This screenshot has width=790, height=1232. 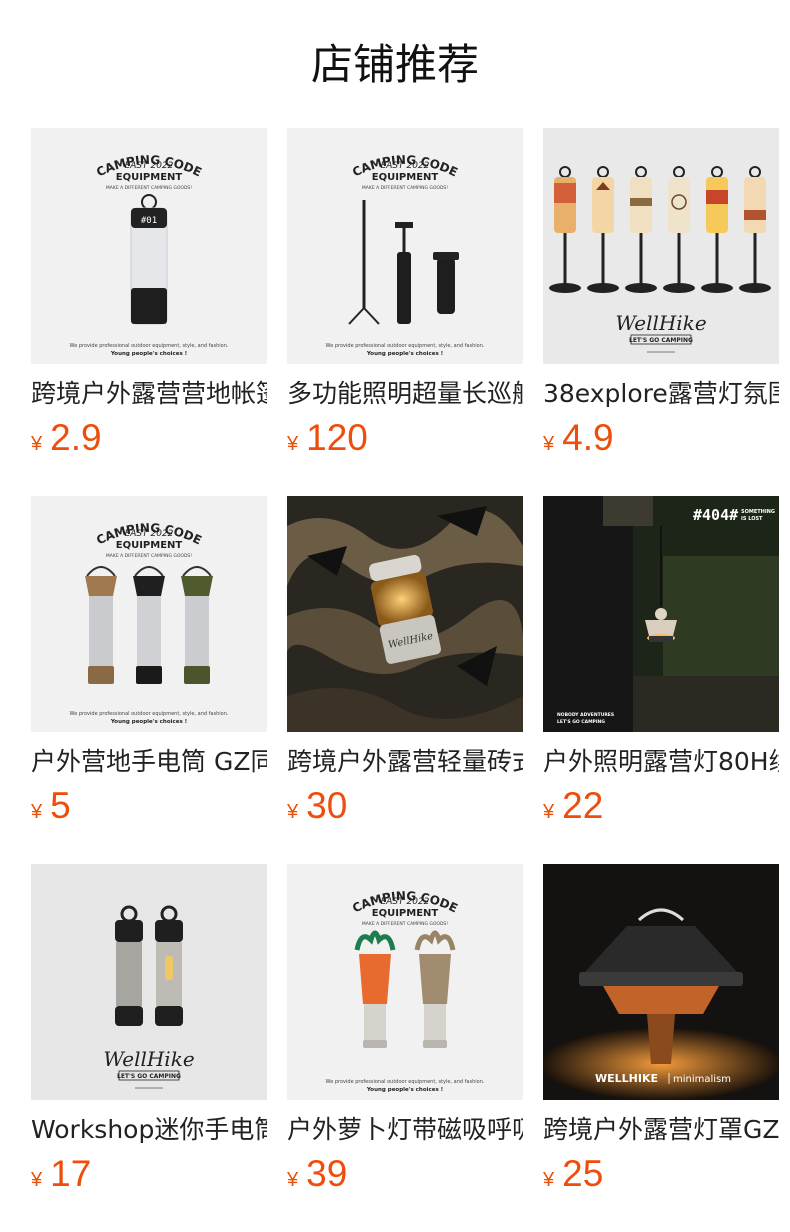 What do you see at coordinates (405, 1178) in the screenshot?
I see `product-price: ¥39` at bounding box center [405, 1178].